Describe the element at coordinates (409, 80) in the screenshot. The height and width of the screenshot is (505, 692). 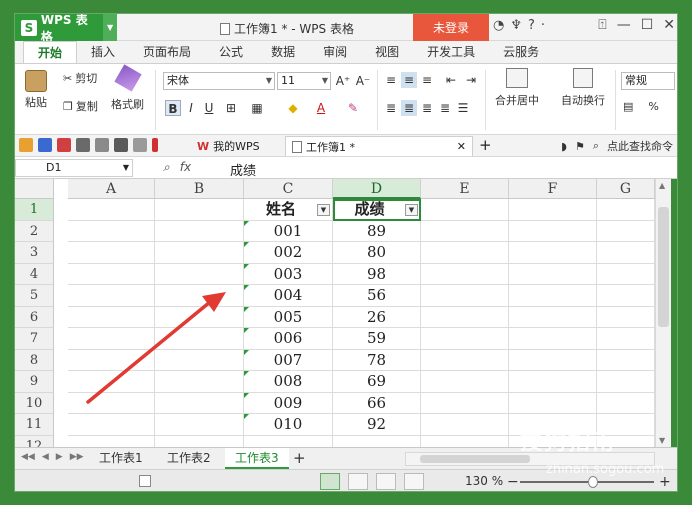
I see `align-middle-icon: ≡` at that location.